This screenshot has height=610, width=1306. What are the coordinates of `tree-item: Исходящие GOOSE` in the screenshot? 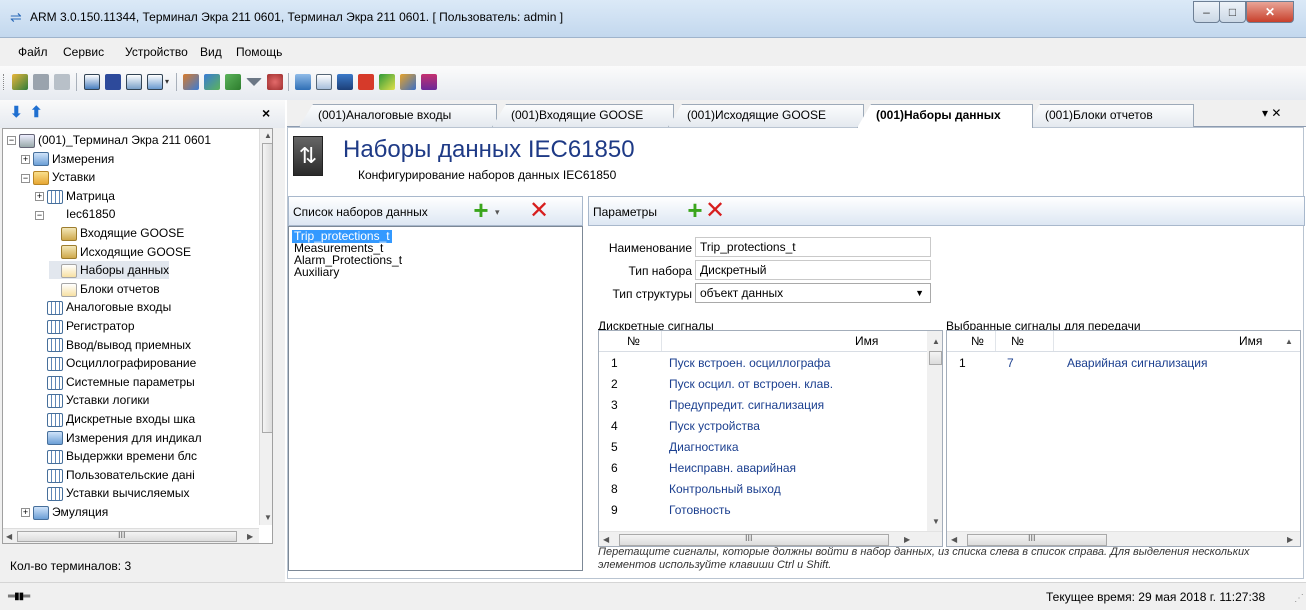 It's located at (120, 252).